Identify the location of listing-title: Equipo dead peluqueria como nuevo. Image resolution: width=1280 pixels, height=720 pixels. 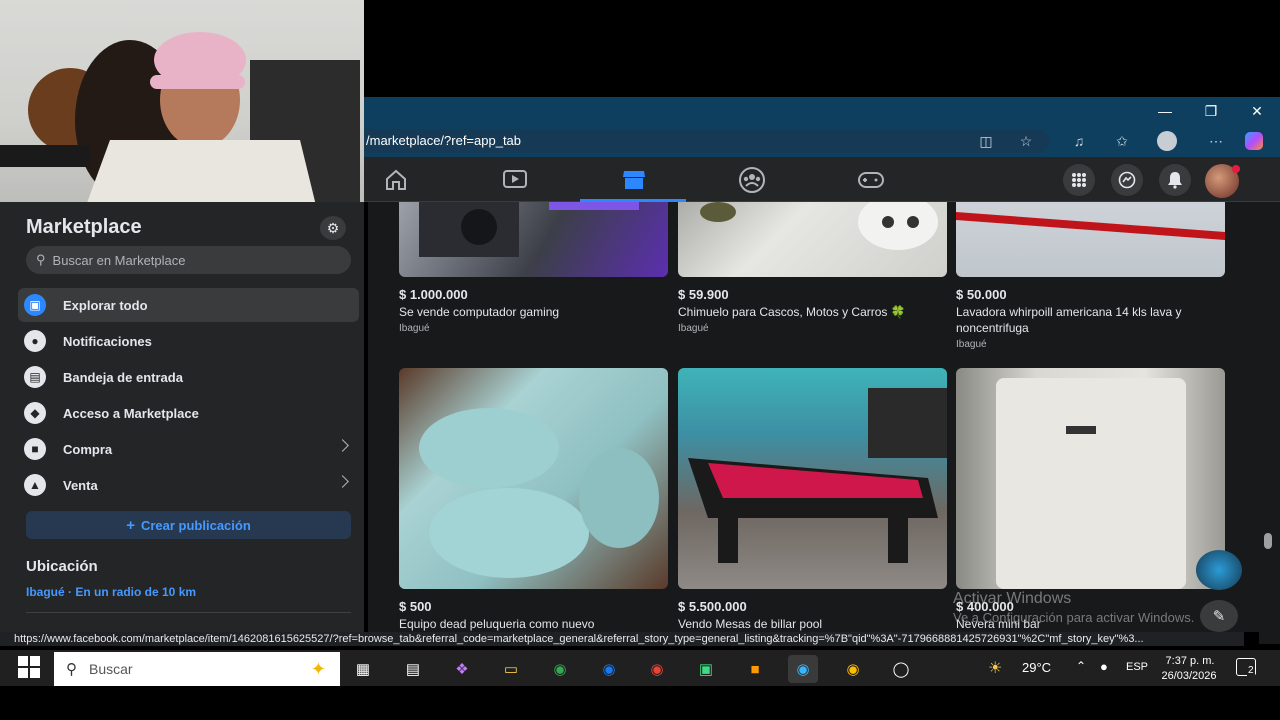
(530, 624).